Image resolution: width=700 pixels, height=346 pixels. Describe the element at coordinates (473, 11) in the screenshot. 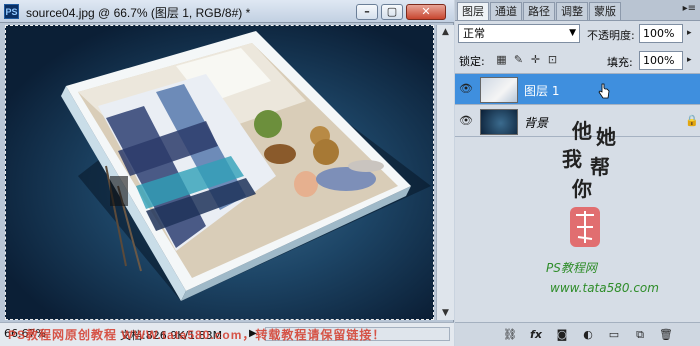

I see `tab-layers: 图层` at that location.